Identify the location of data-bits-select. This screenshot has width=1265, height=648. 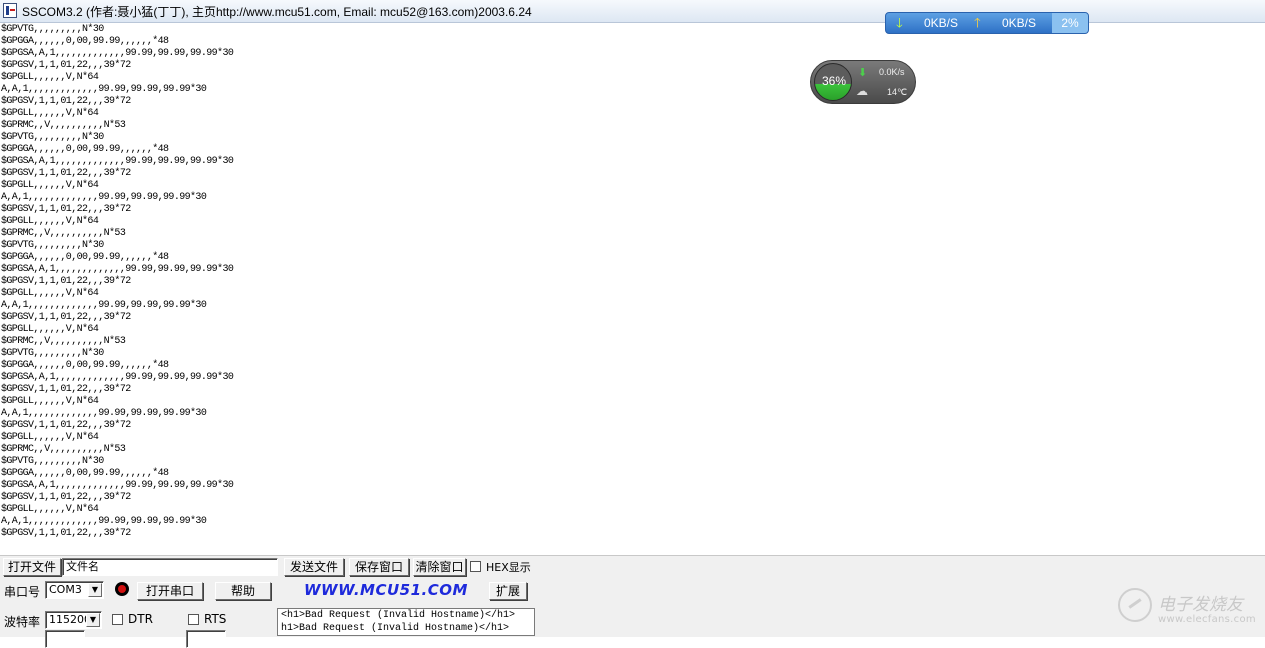
(65, 639).